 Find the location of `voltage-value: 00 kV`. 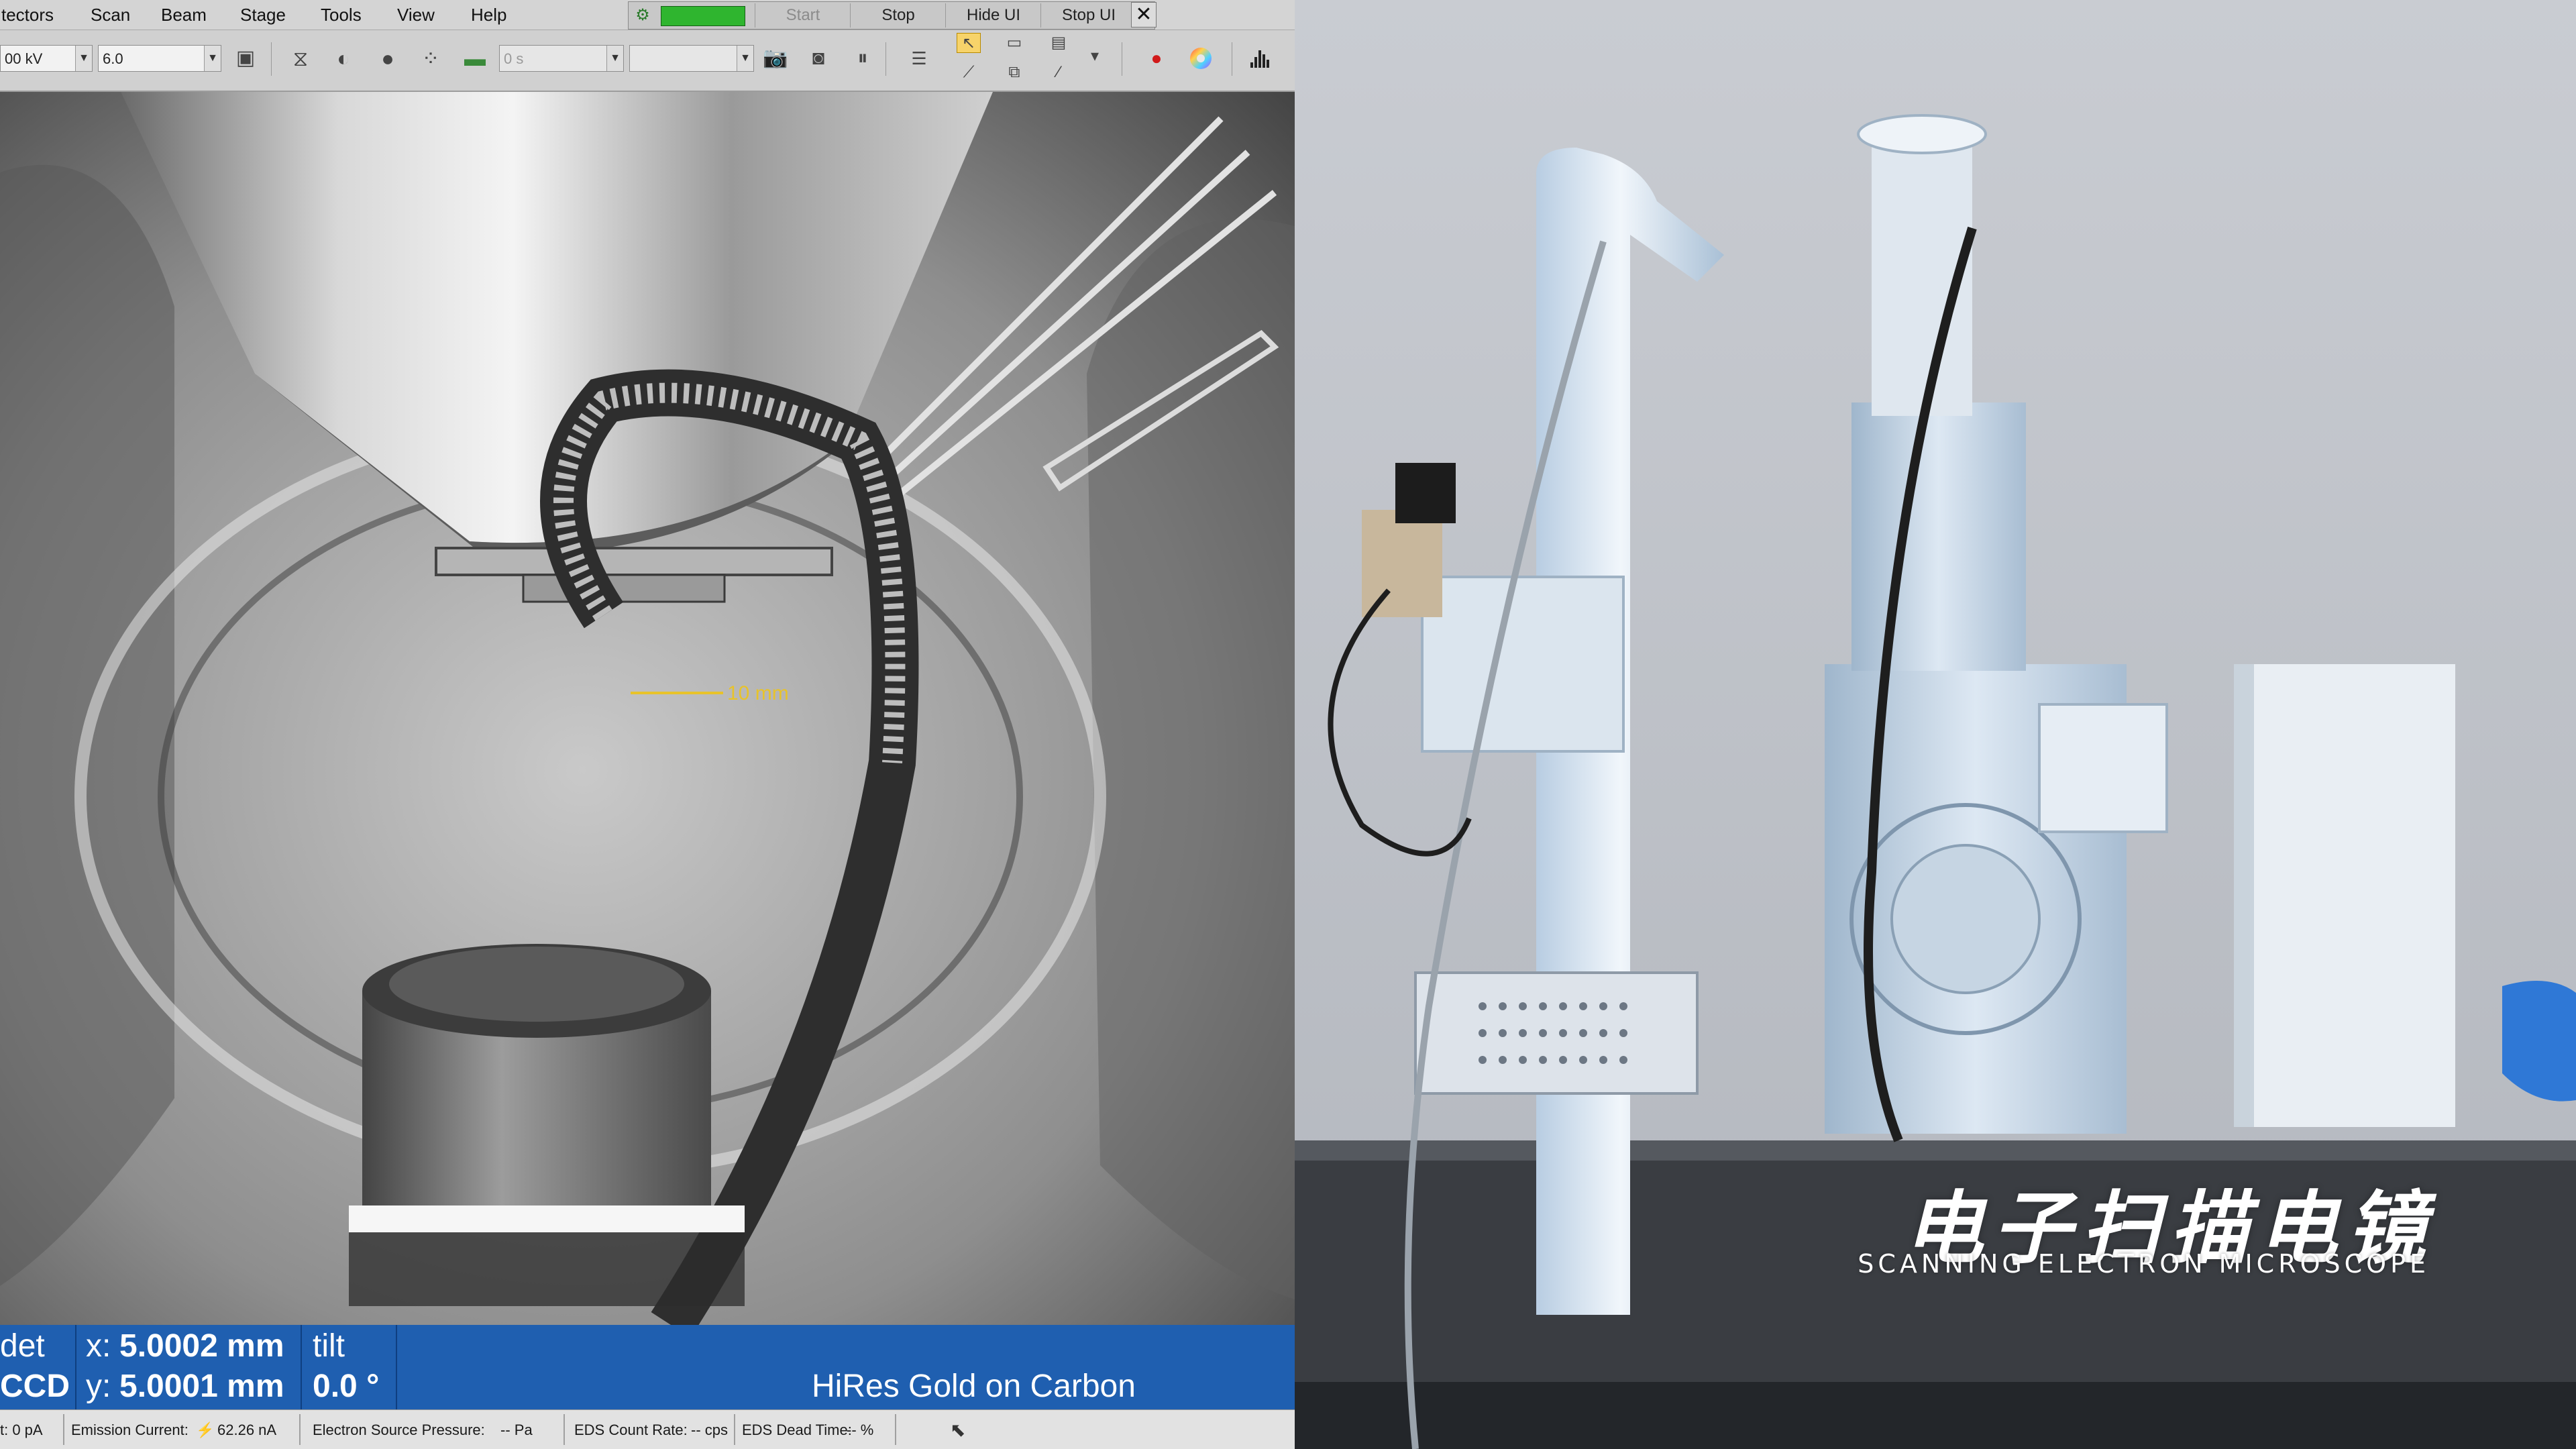

voltage-value: 00 kV is located at coordinates (24, 58).